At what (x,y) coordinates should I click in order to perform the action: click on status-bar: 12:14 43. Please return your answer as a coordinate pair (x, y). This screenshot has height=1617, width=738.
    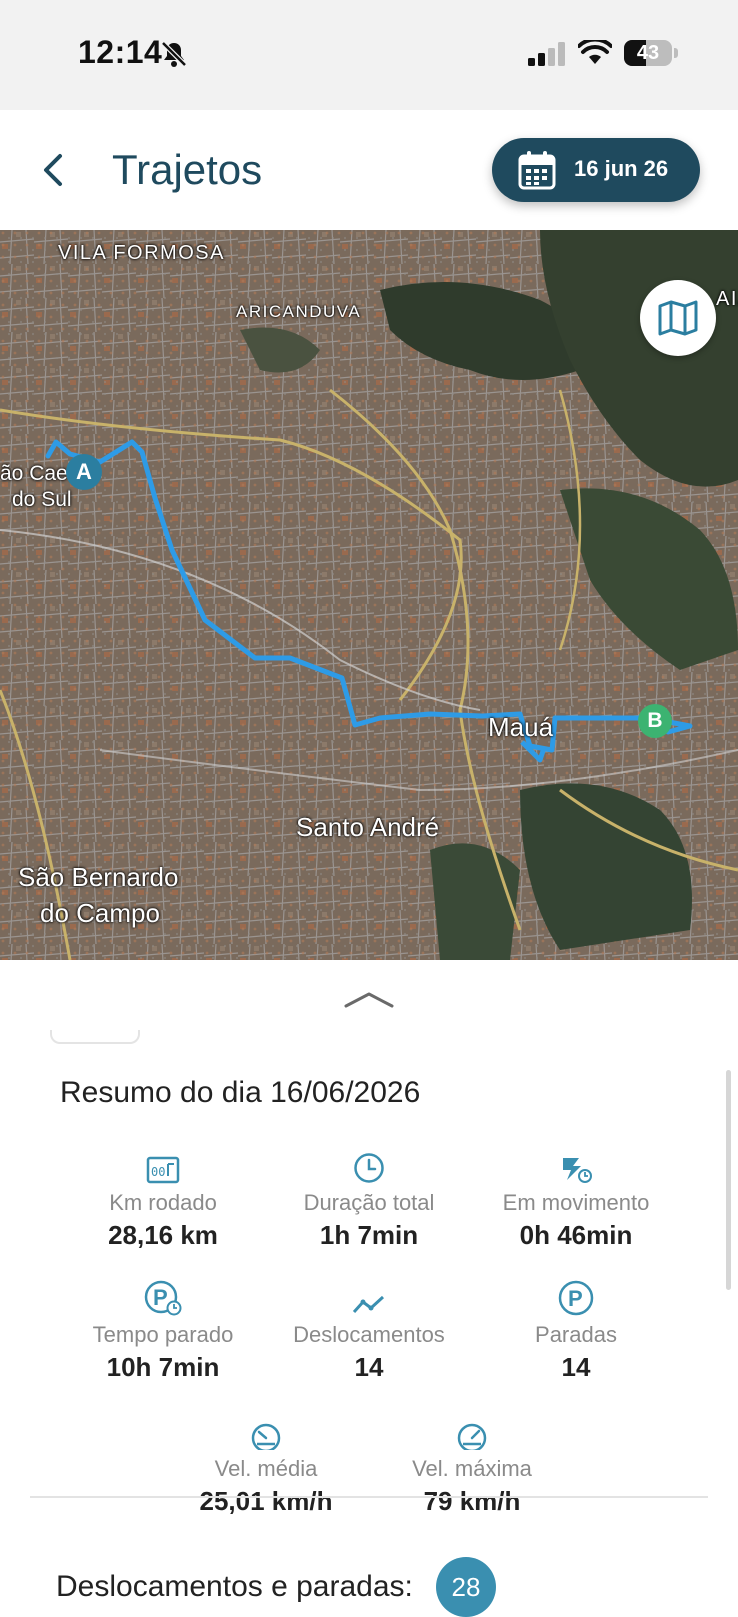
    Looking at the image, I should click on (369, 55).